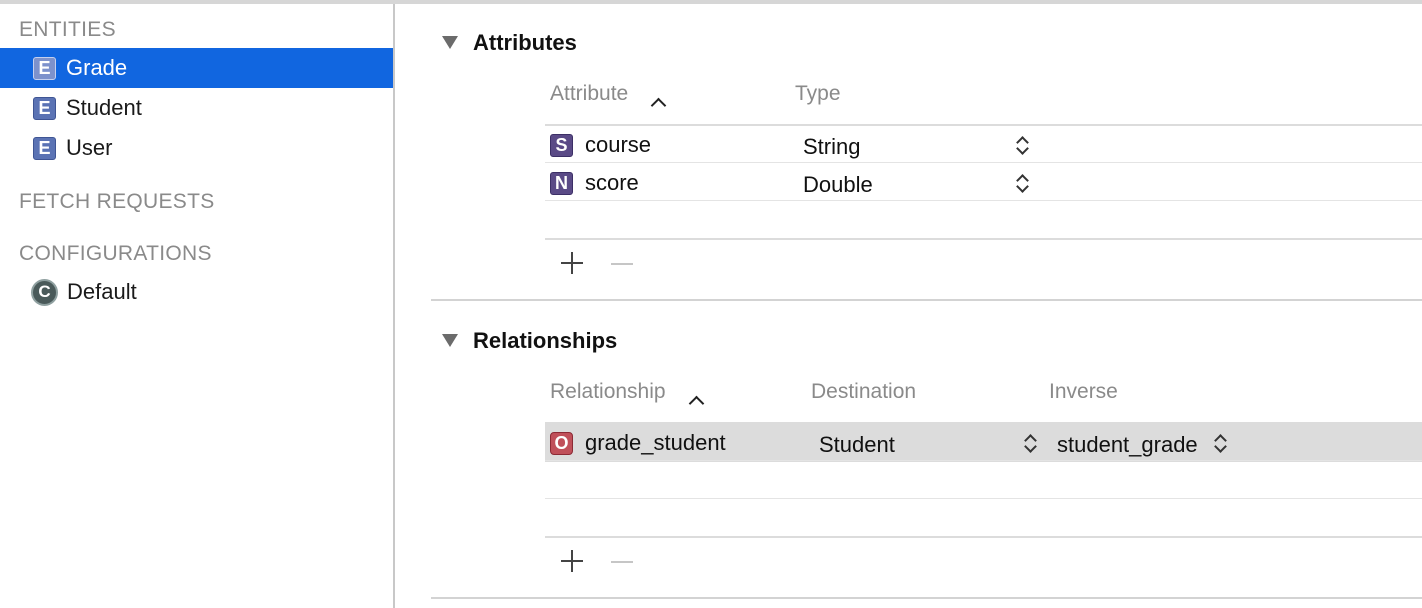 This screenshot has width=1422, height=608. Describe the element at coordinates (818, 94) in the screenshot. I see `type-column-header: Type` at that location.